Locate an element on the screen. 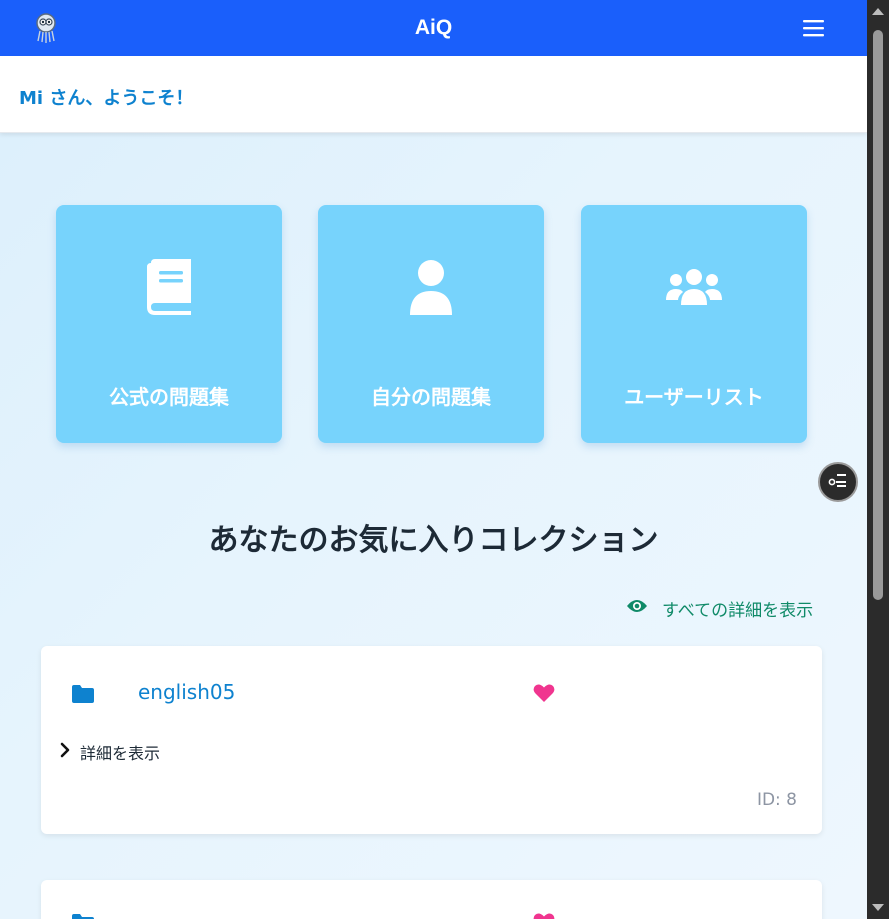 Image resolution: width=889 pixels, height=919 pixels. official-question-sets-tile: 公式の問題集 is located at coordinates (169, 324).